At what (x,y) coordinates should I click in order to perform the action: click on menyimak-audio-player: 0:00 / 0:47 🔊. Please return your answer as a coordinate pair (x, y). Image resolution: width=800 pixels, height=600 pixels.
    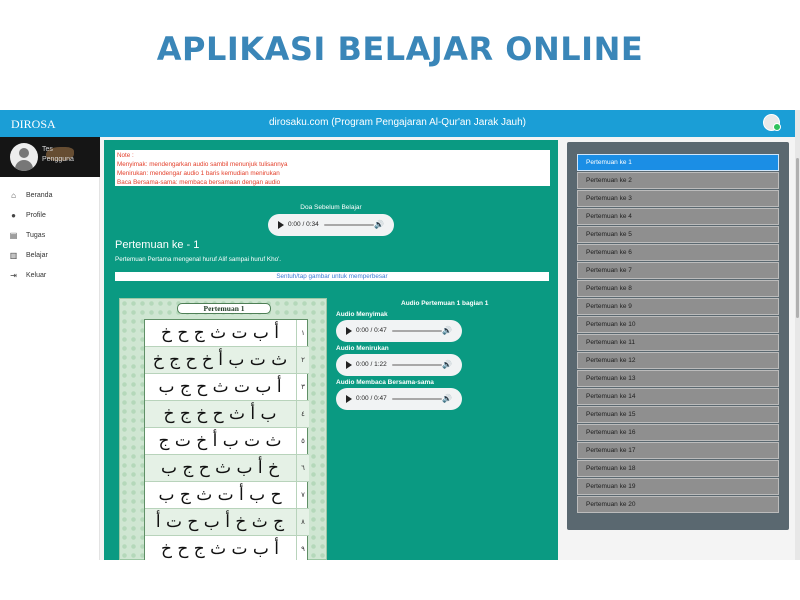
    Looking at the image, I should click on (399, 331).